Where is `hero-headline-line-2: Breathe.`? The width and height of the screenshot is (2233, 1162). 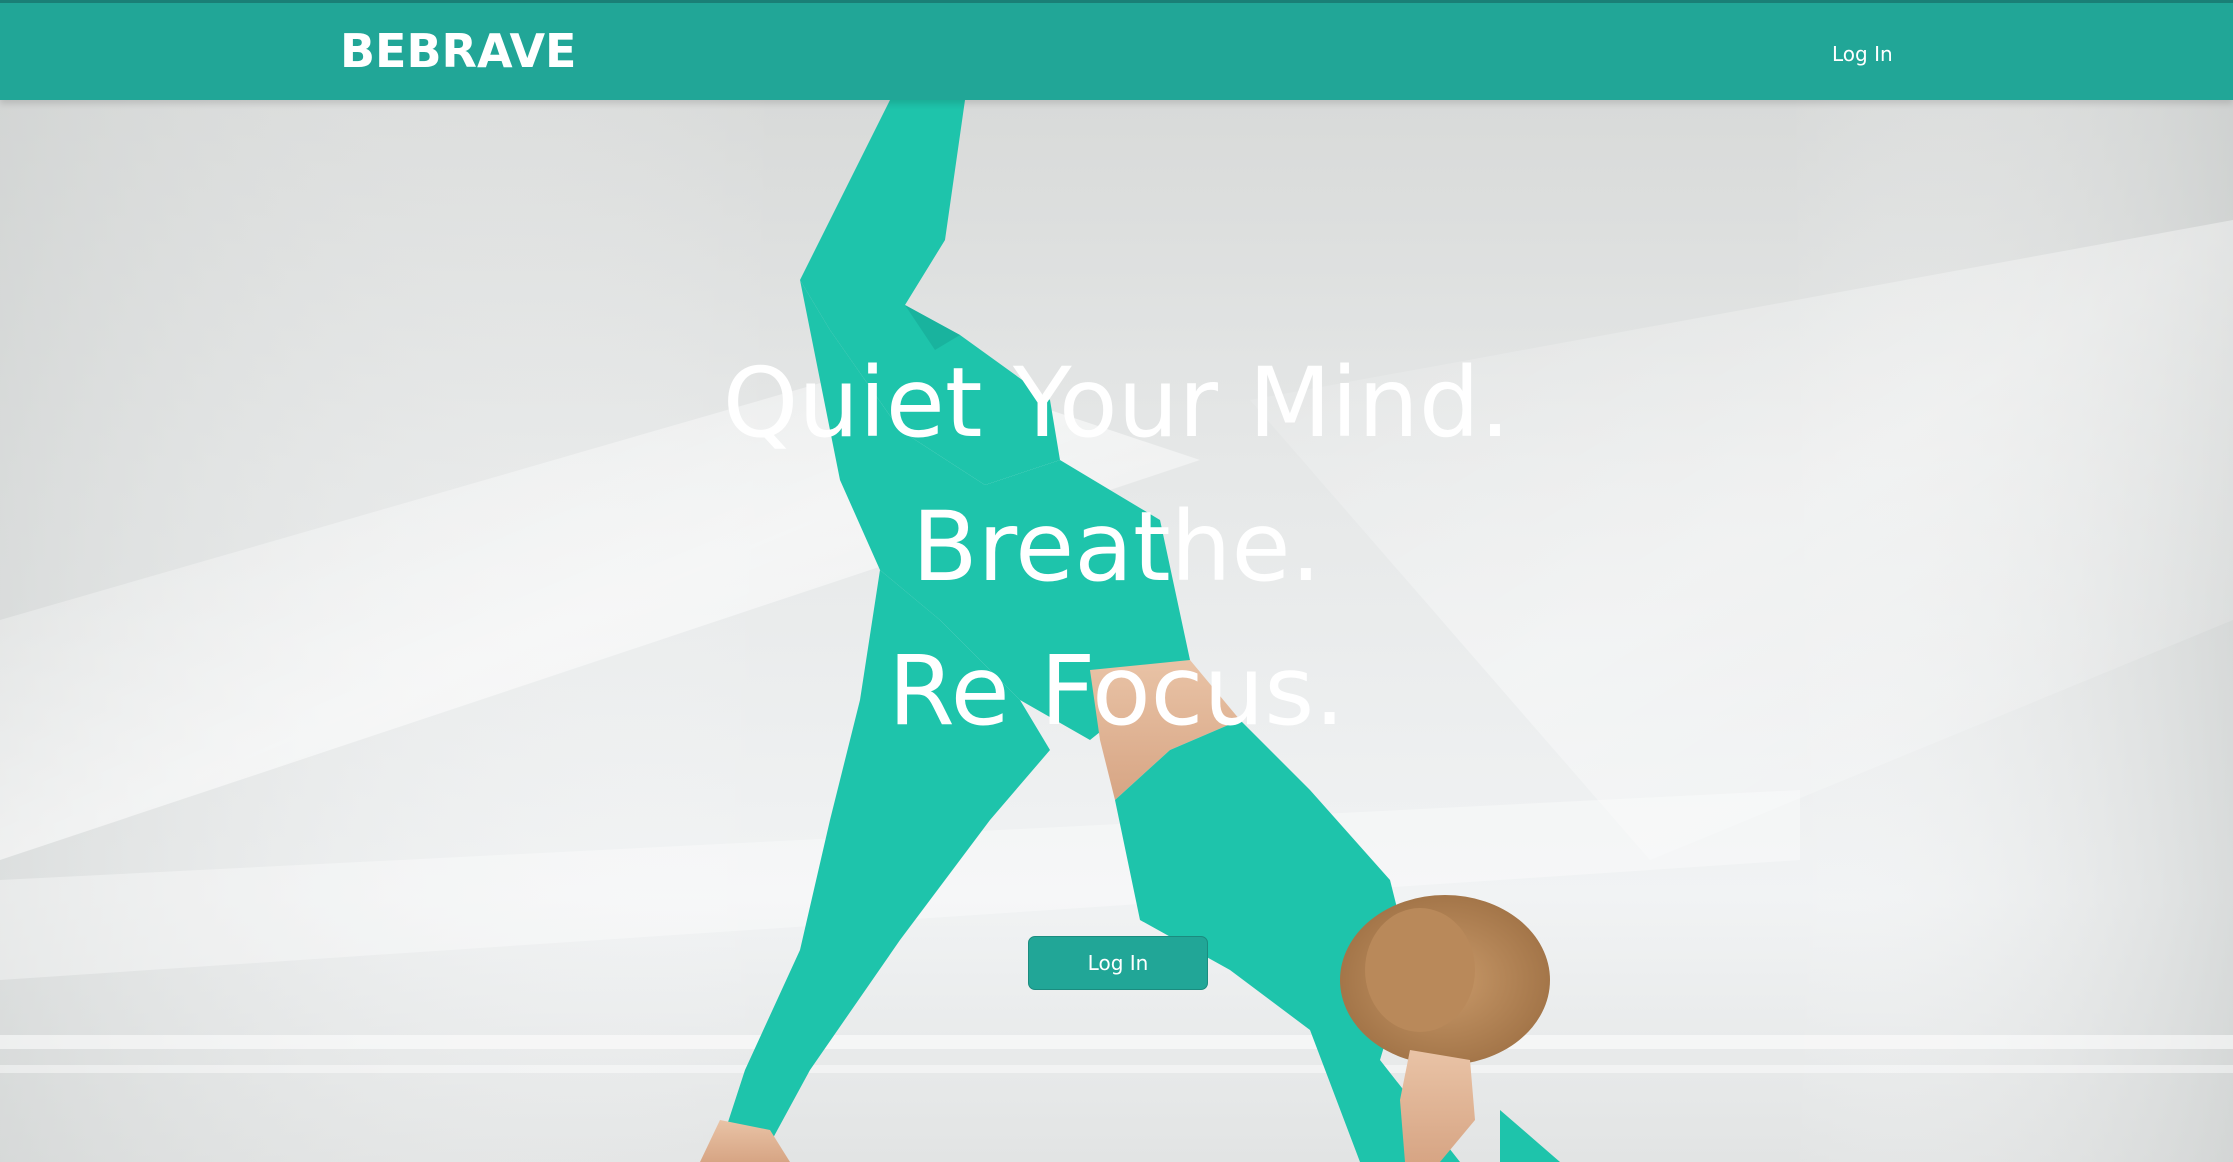 hero-headline-line-2: Breathe. is located at coordinates (1116, 547).